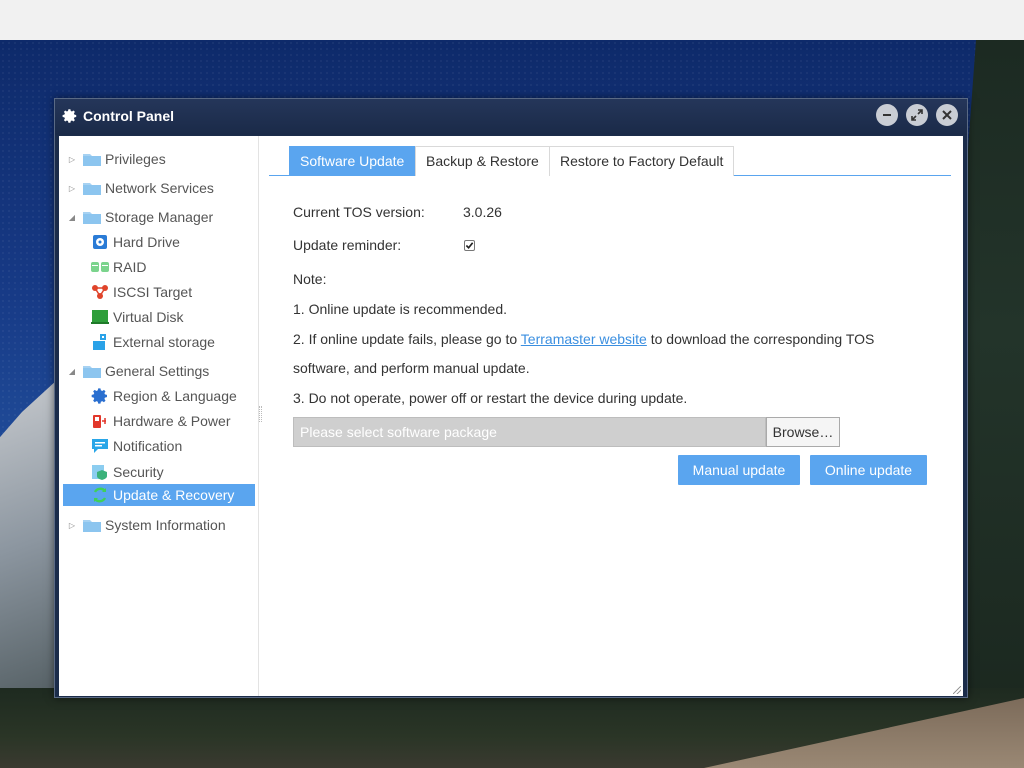 The width and height of the screenshot is (1024, 768). Describe the element at coordinates (146, 242) in the screenshot. I see `sidebar-item-label: Hard Drive` at that location.